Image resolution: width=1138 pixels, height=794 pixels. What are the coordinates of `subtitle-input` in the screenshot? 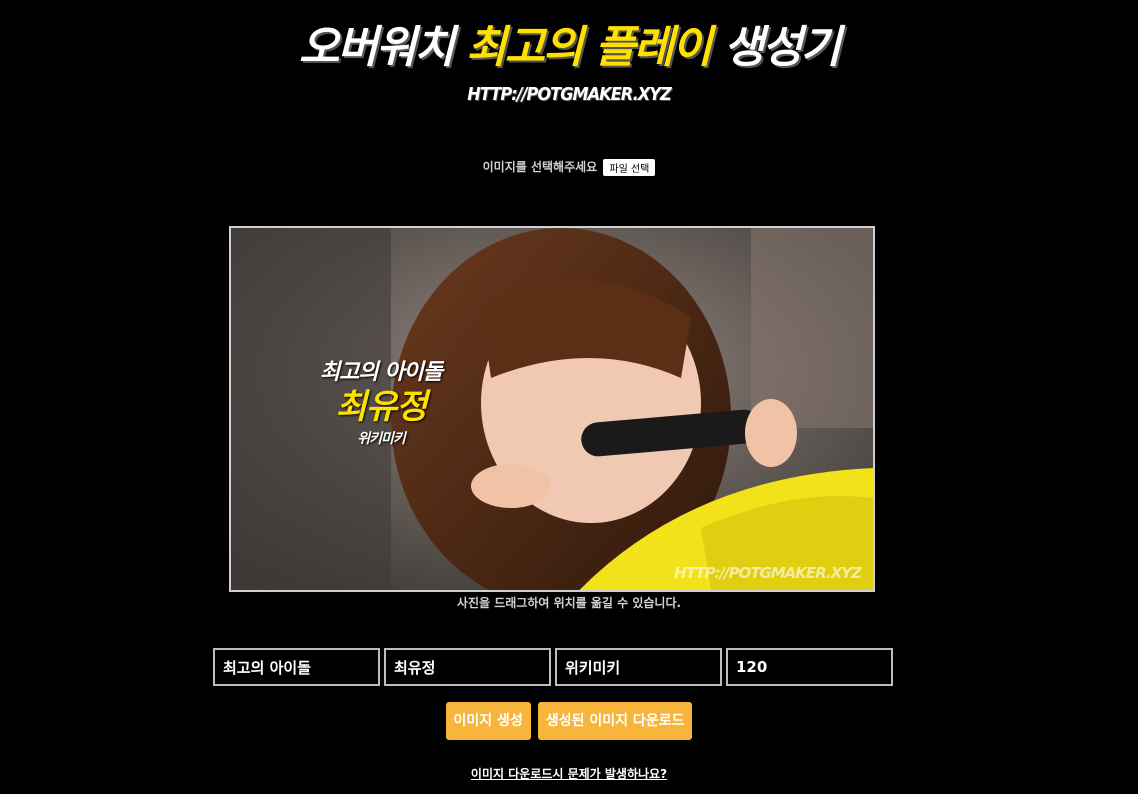 It's located at (638, 667).